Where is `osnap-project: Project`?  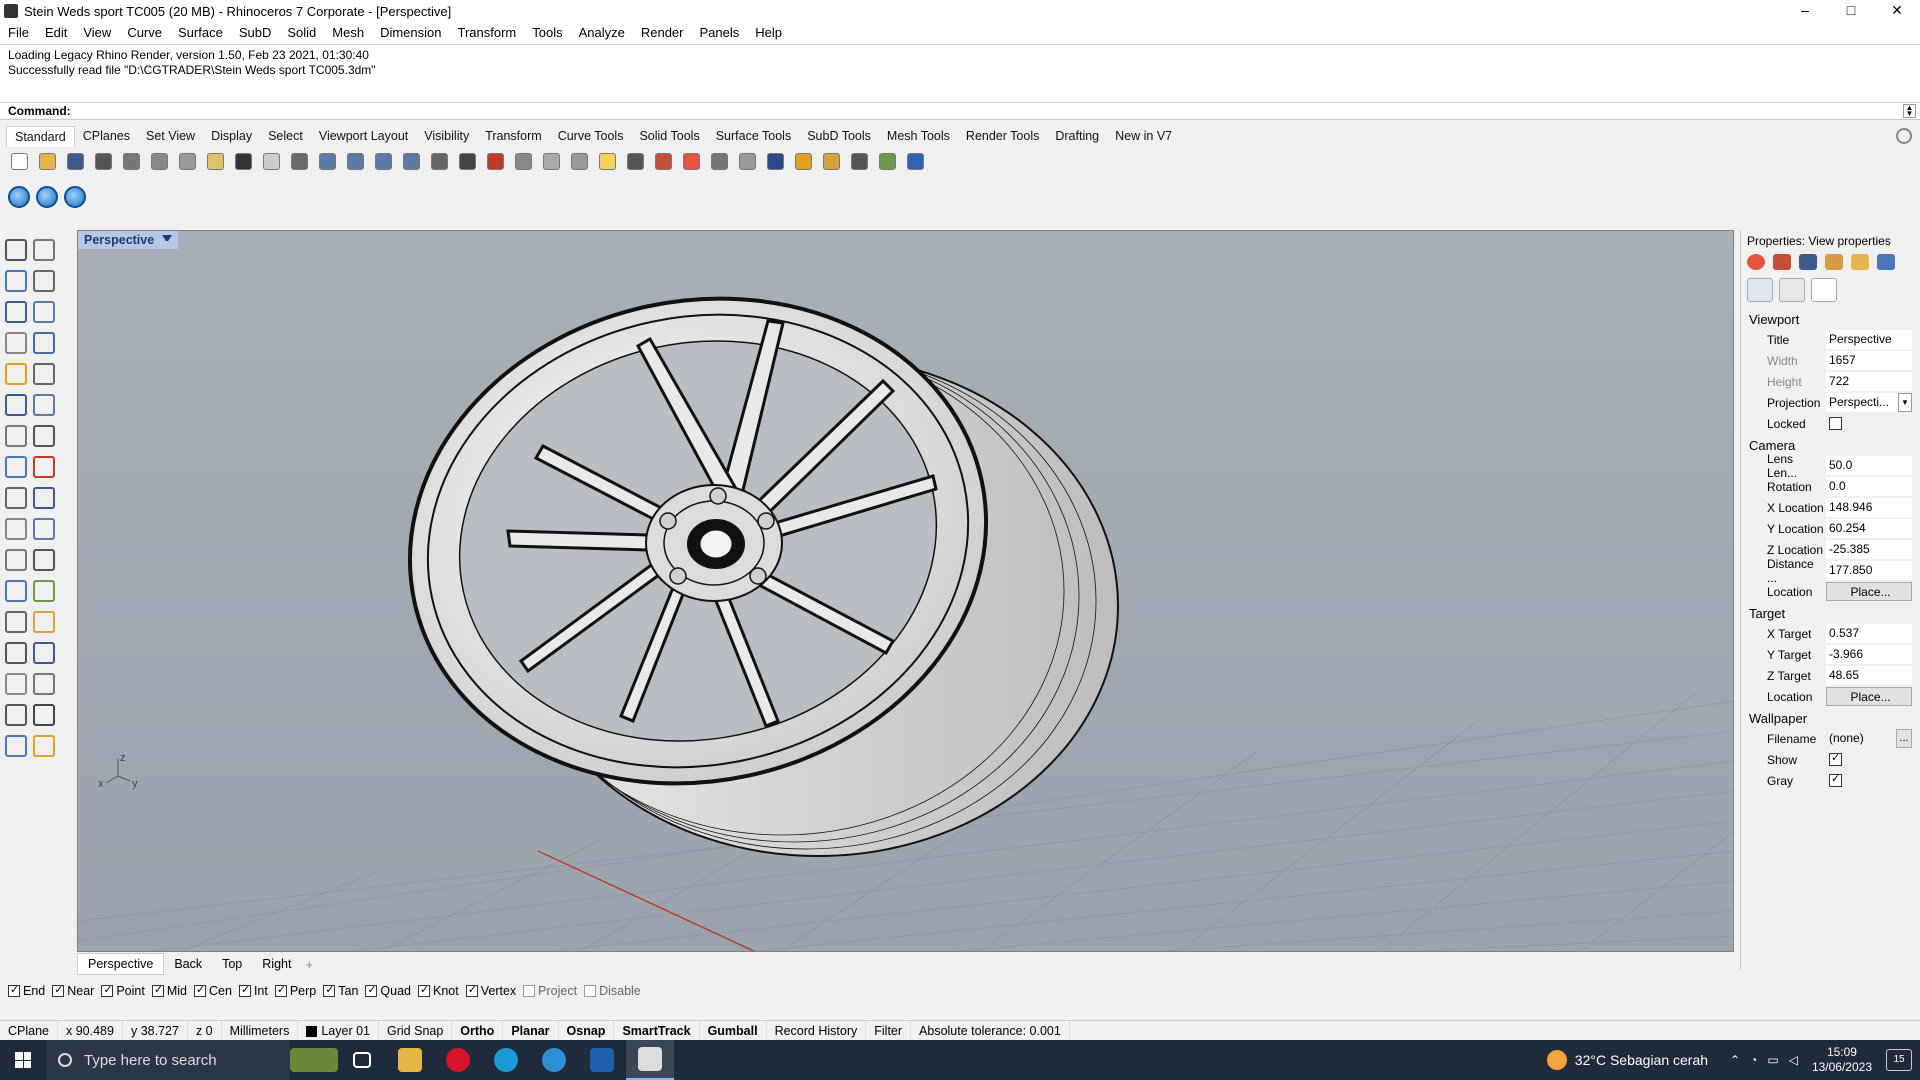
osnap-project: Project is located at coordinates (550, 991).